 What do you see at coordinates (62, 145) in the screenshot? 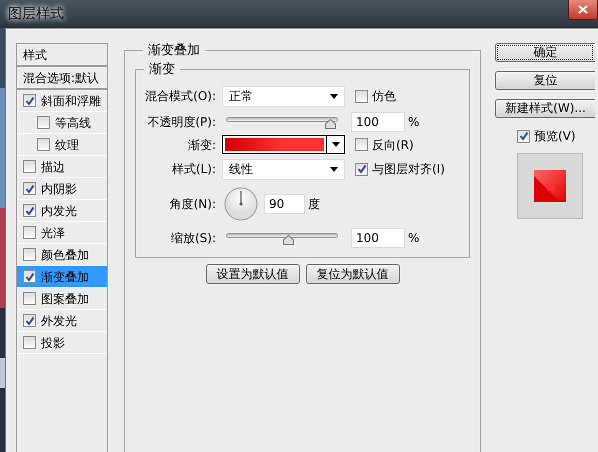
I see `style-list-item: 纹理` at bounding box center [62, 145].